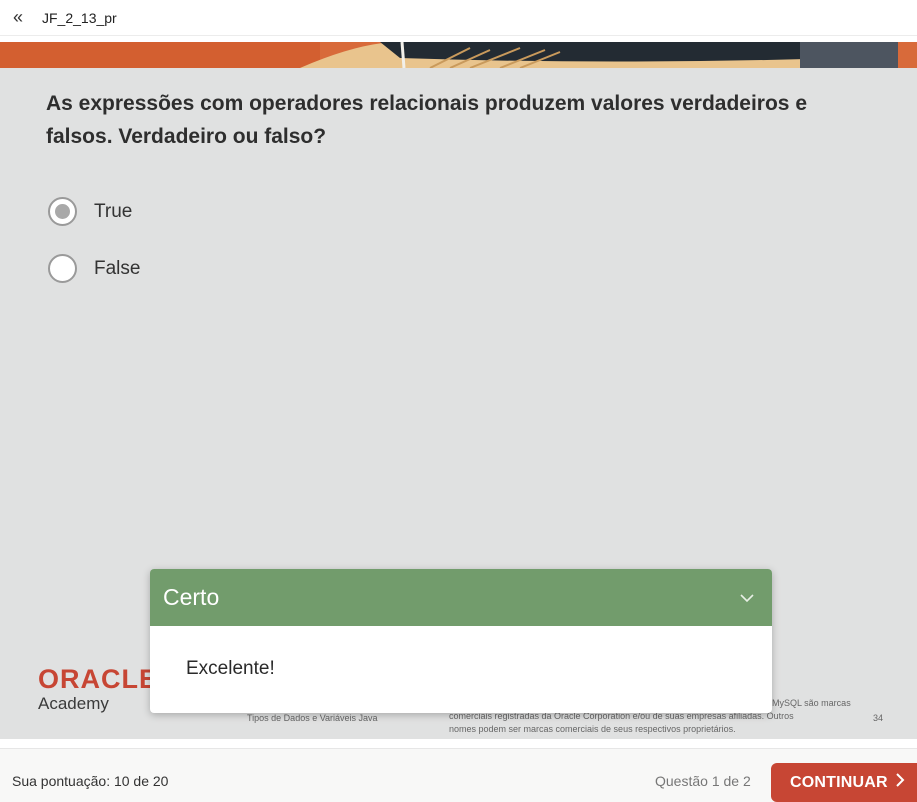 Image resolution: width=917 pixels, height=802 pixels. I want to click on slide-page-number: 34, so click(878, 718).